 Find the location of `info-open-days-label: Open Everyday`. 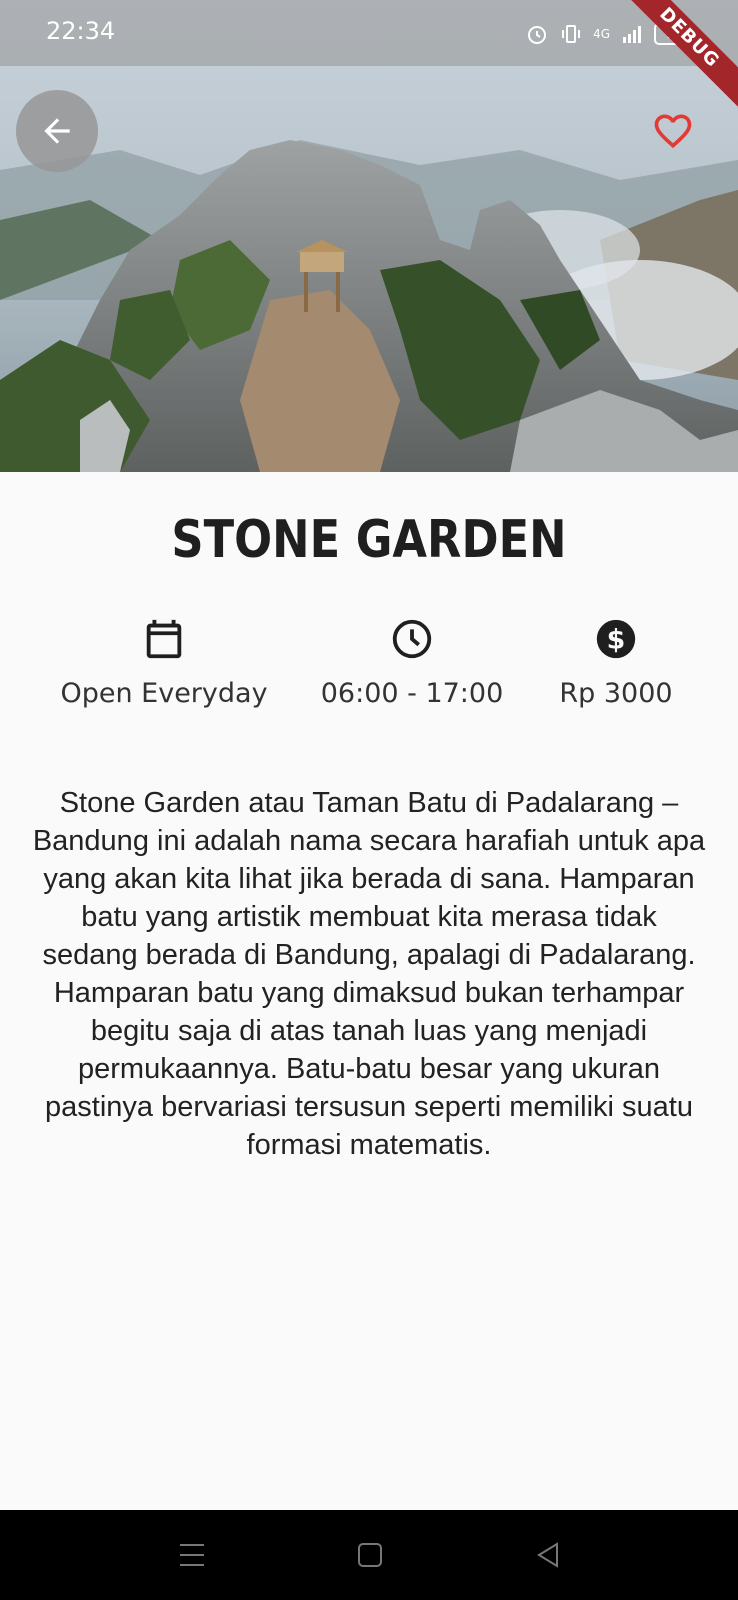

info-open-days-label: Open Everyday is located at coordinates (164, 693).